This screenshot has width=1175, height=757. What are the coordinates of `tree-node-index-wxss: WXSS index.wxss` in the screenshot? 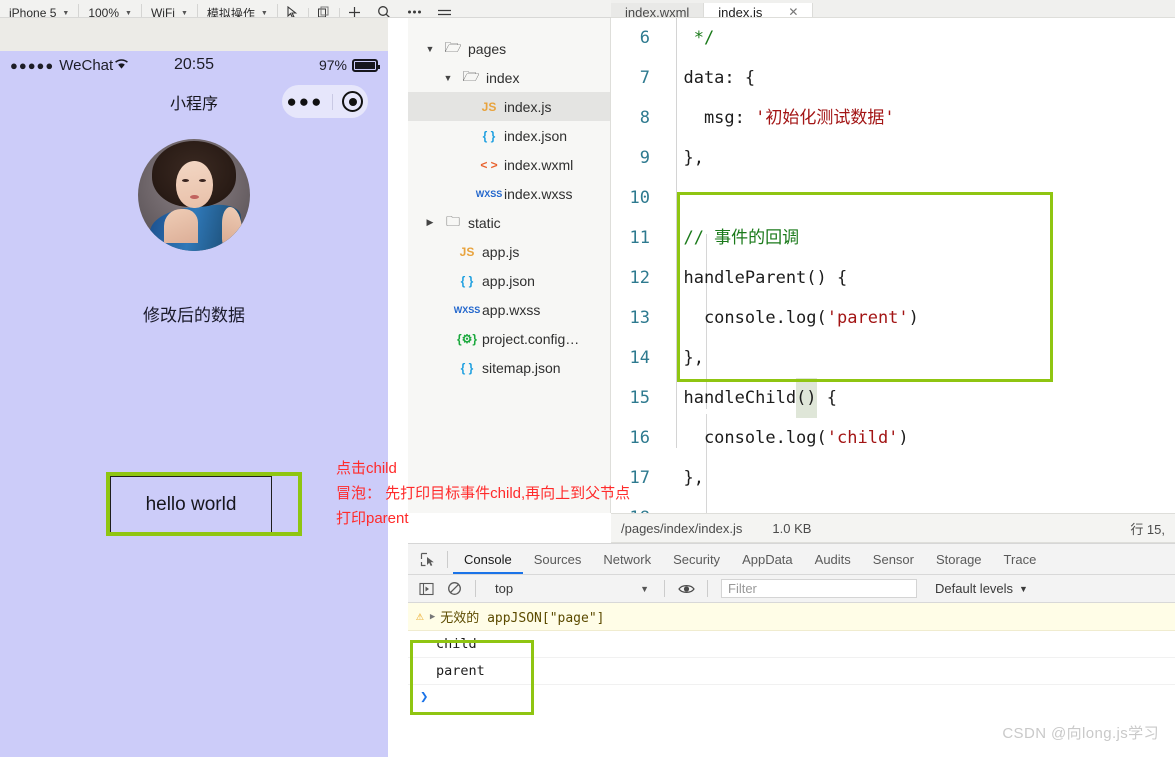 It's located at (509, 193).